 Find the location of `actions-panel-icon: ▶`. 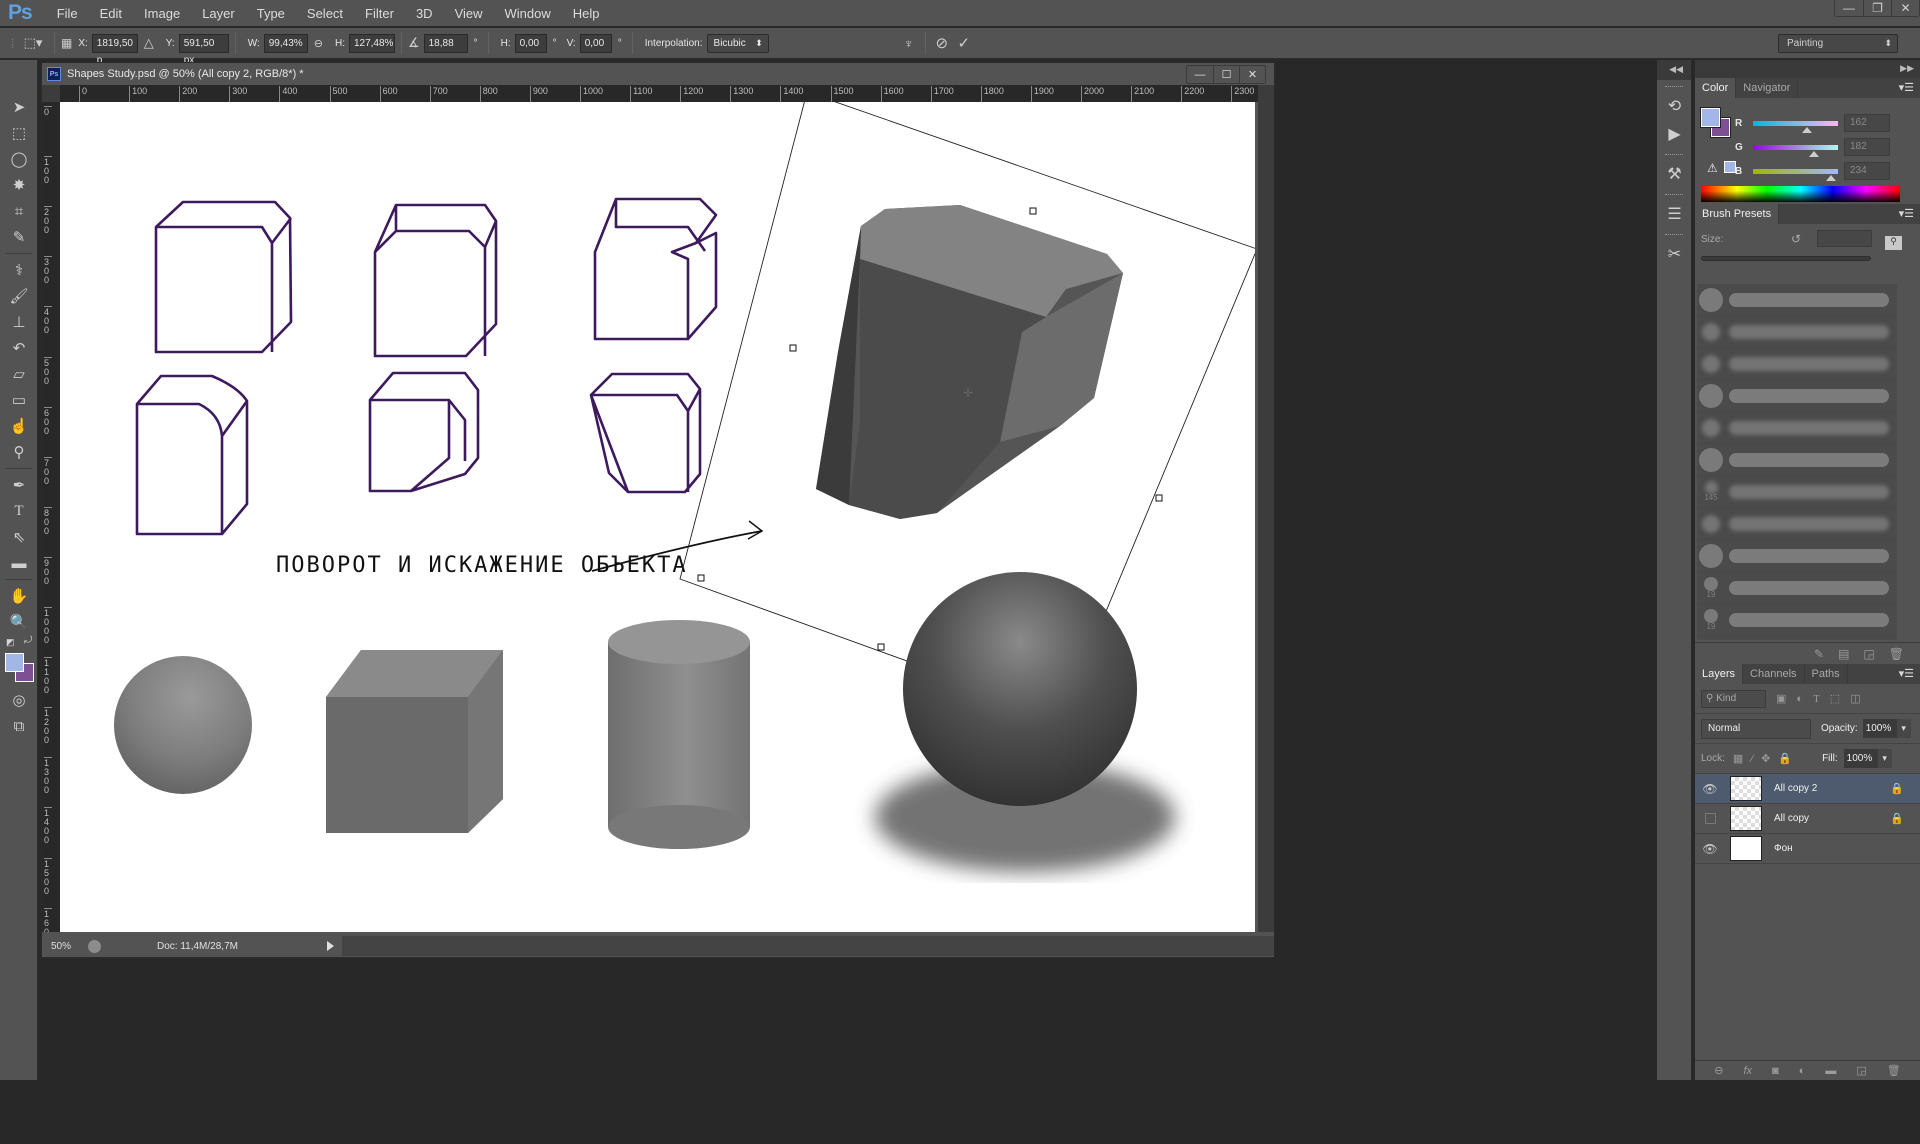

actions-panel-icon: ▶ is located at coordinates (1674, 134).